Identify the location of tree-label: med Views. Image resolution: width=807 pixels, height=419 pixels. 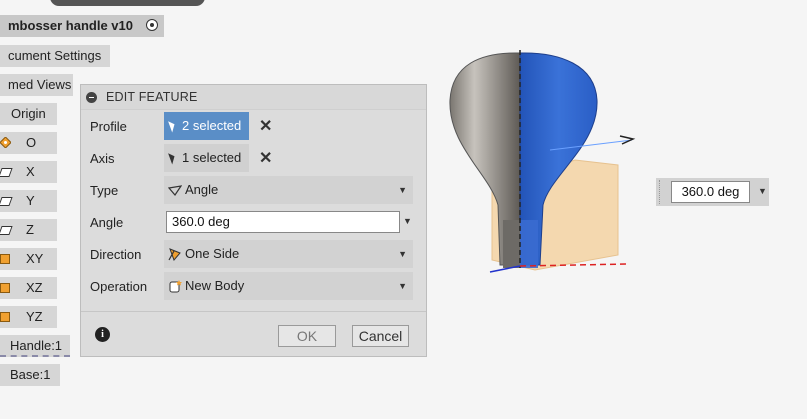
(40, 84).